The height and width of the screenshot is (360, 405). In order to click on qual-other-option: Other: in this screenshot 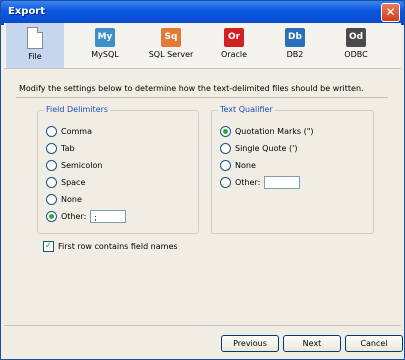, I will do `click(260, 182)`.